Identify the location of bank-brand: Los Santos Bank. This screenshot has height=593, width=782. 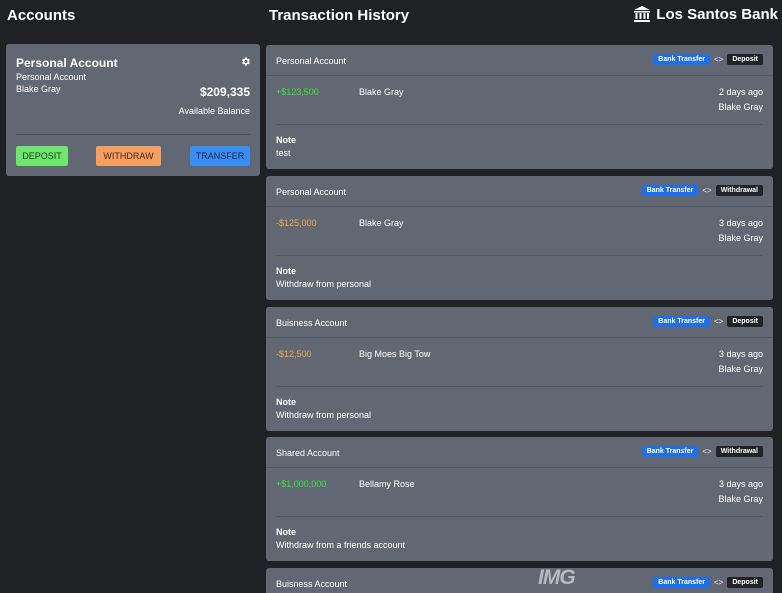
(705, 14).